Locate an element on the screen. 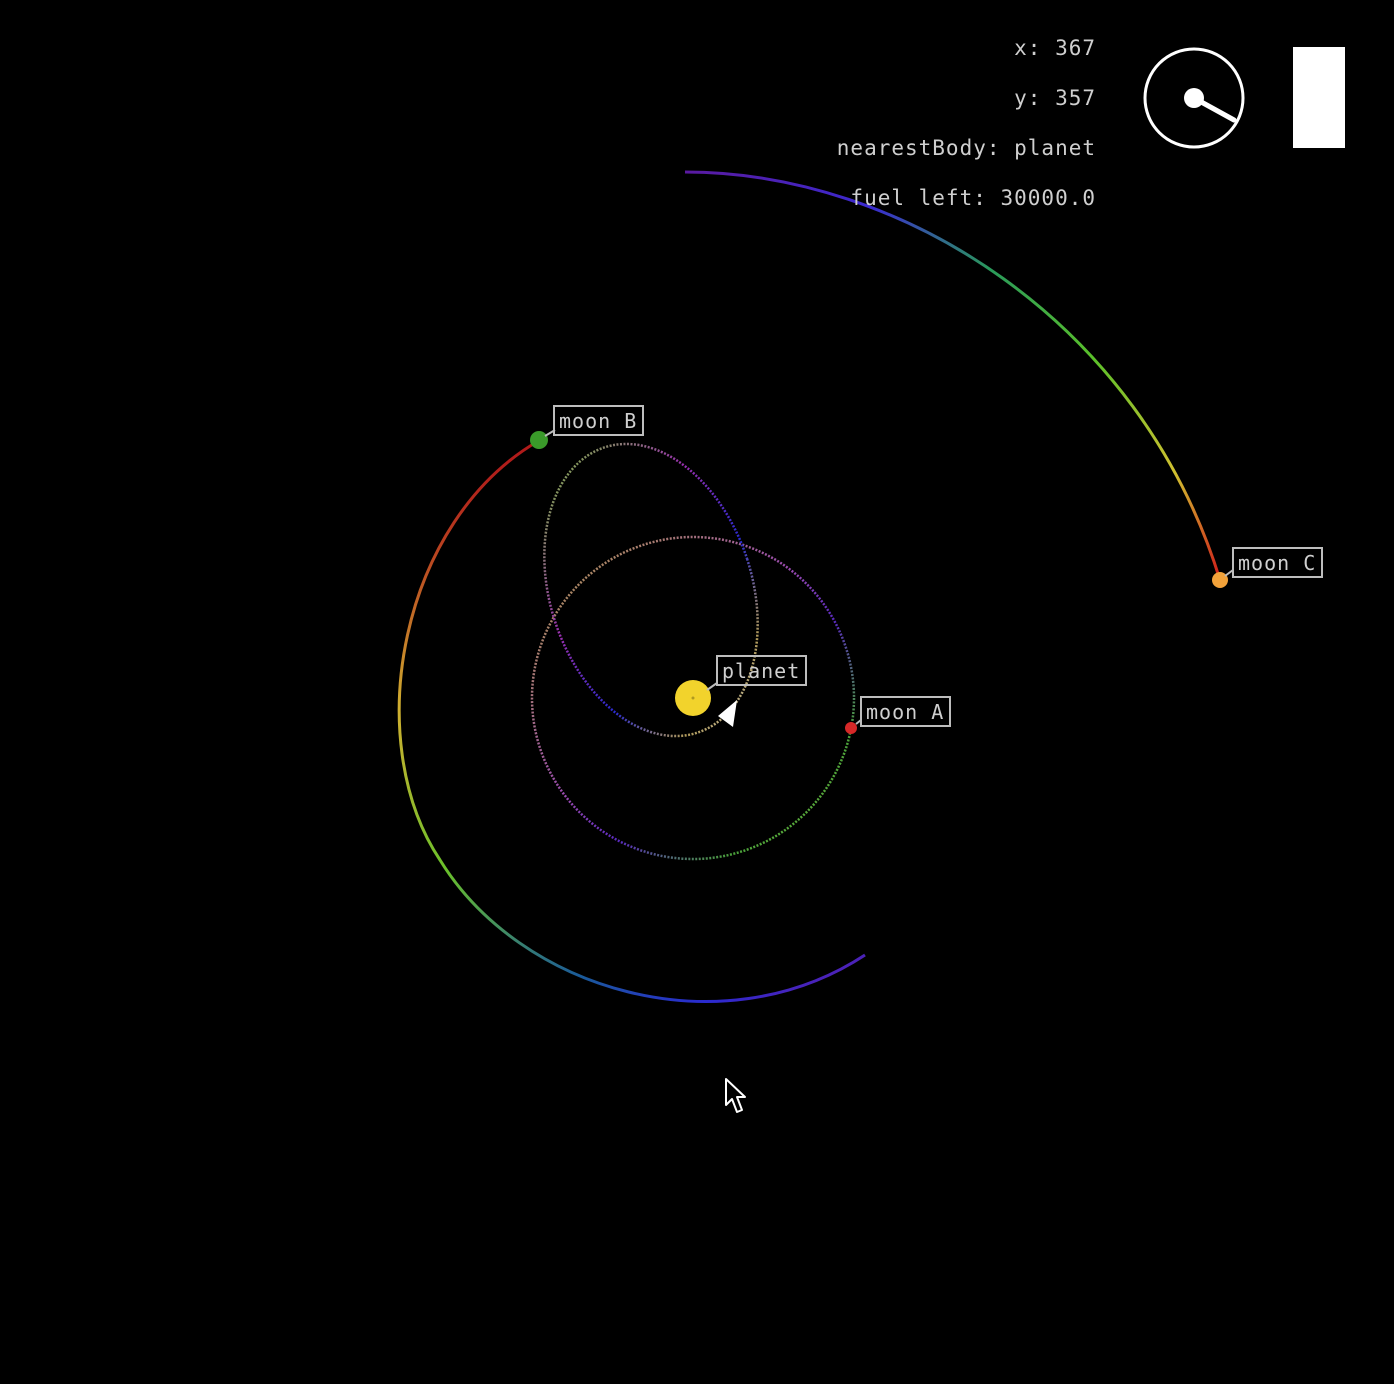  moon-b-label: moon B is located at coordinates (599, 420).